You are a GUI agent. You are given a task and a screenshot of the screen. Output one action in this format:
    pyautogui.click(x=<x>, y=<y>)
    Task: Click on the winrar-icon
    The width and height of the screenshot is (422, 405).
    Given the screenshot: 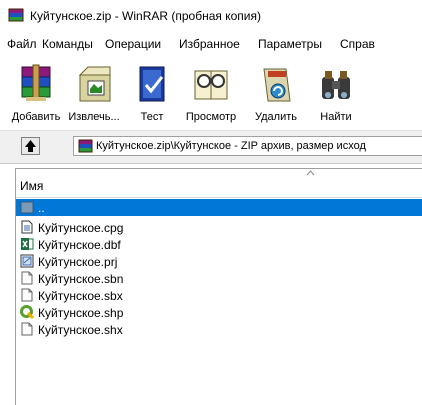 What is the action you would take?
    pyautogui.click(x=16, y=15)
    